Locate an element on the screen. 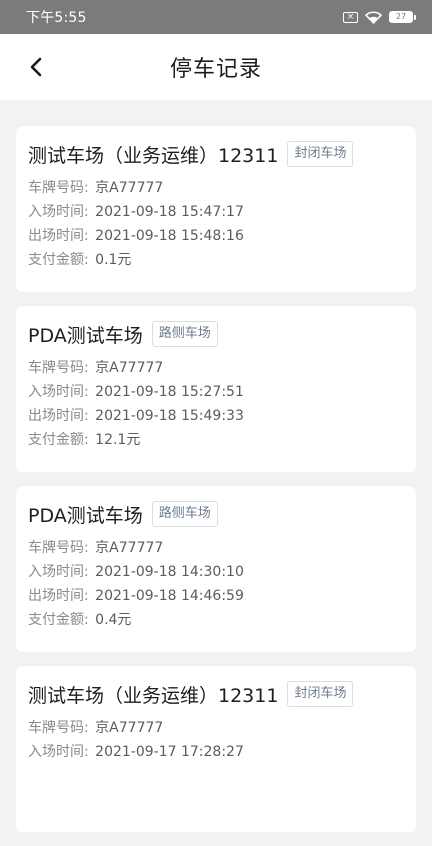  exit-time-value: 2021-09-18 15:49:33 is located at coordinates (169, 416).